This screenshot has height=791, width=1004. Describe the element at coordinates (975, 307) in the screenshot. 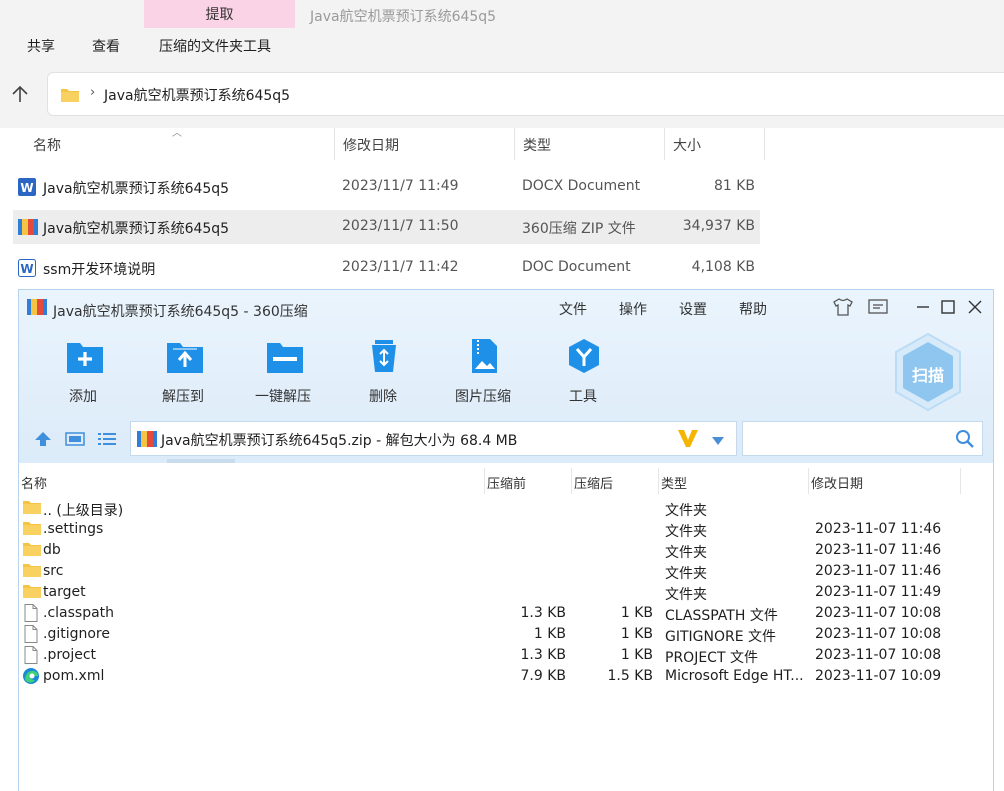

I see `close-icon` at that location.